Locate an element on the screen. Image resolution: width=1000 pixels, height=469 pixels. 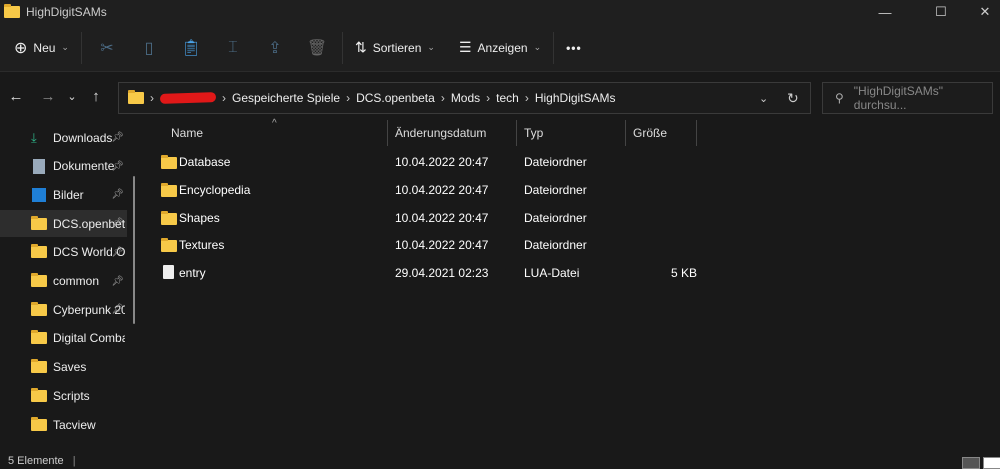
share-button: ⇪ is located at coordinates (275, 48).